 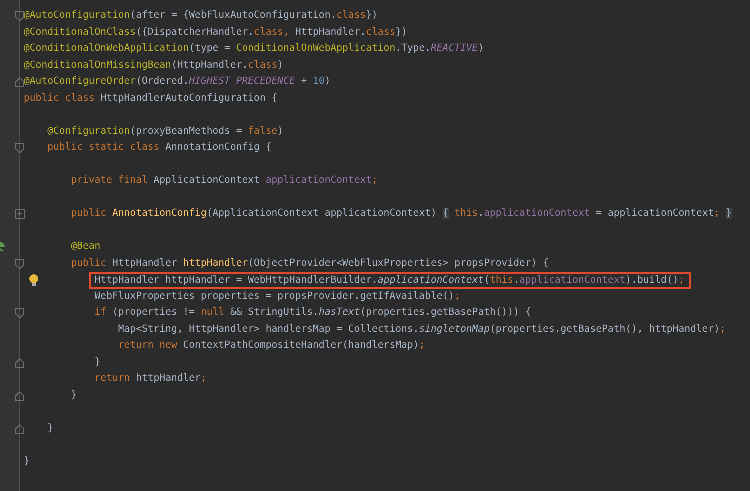 I want to click on code-line: @ConditionalOnClass({DispatcherHandler.class, HttpHandler.class}), so click(x=216, y=32).